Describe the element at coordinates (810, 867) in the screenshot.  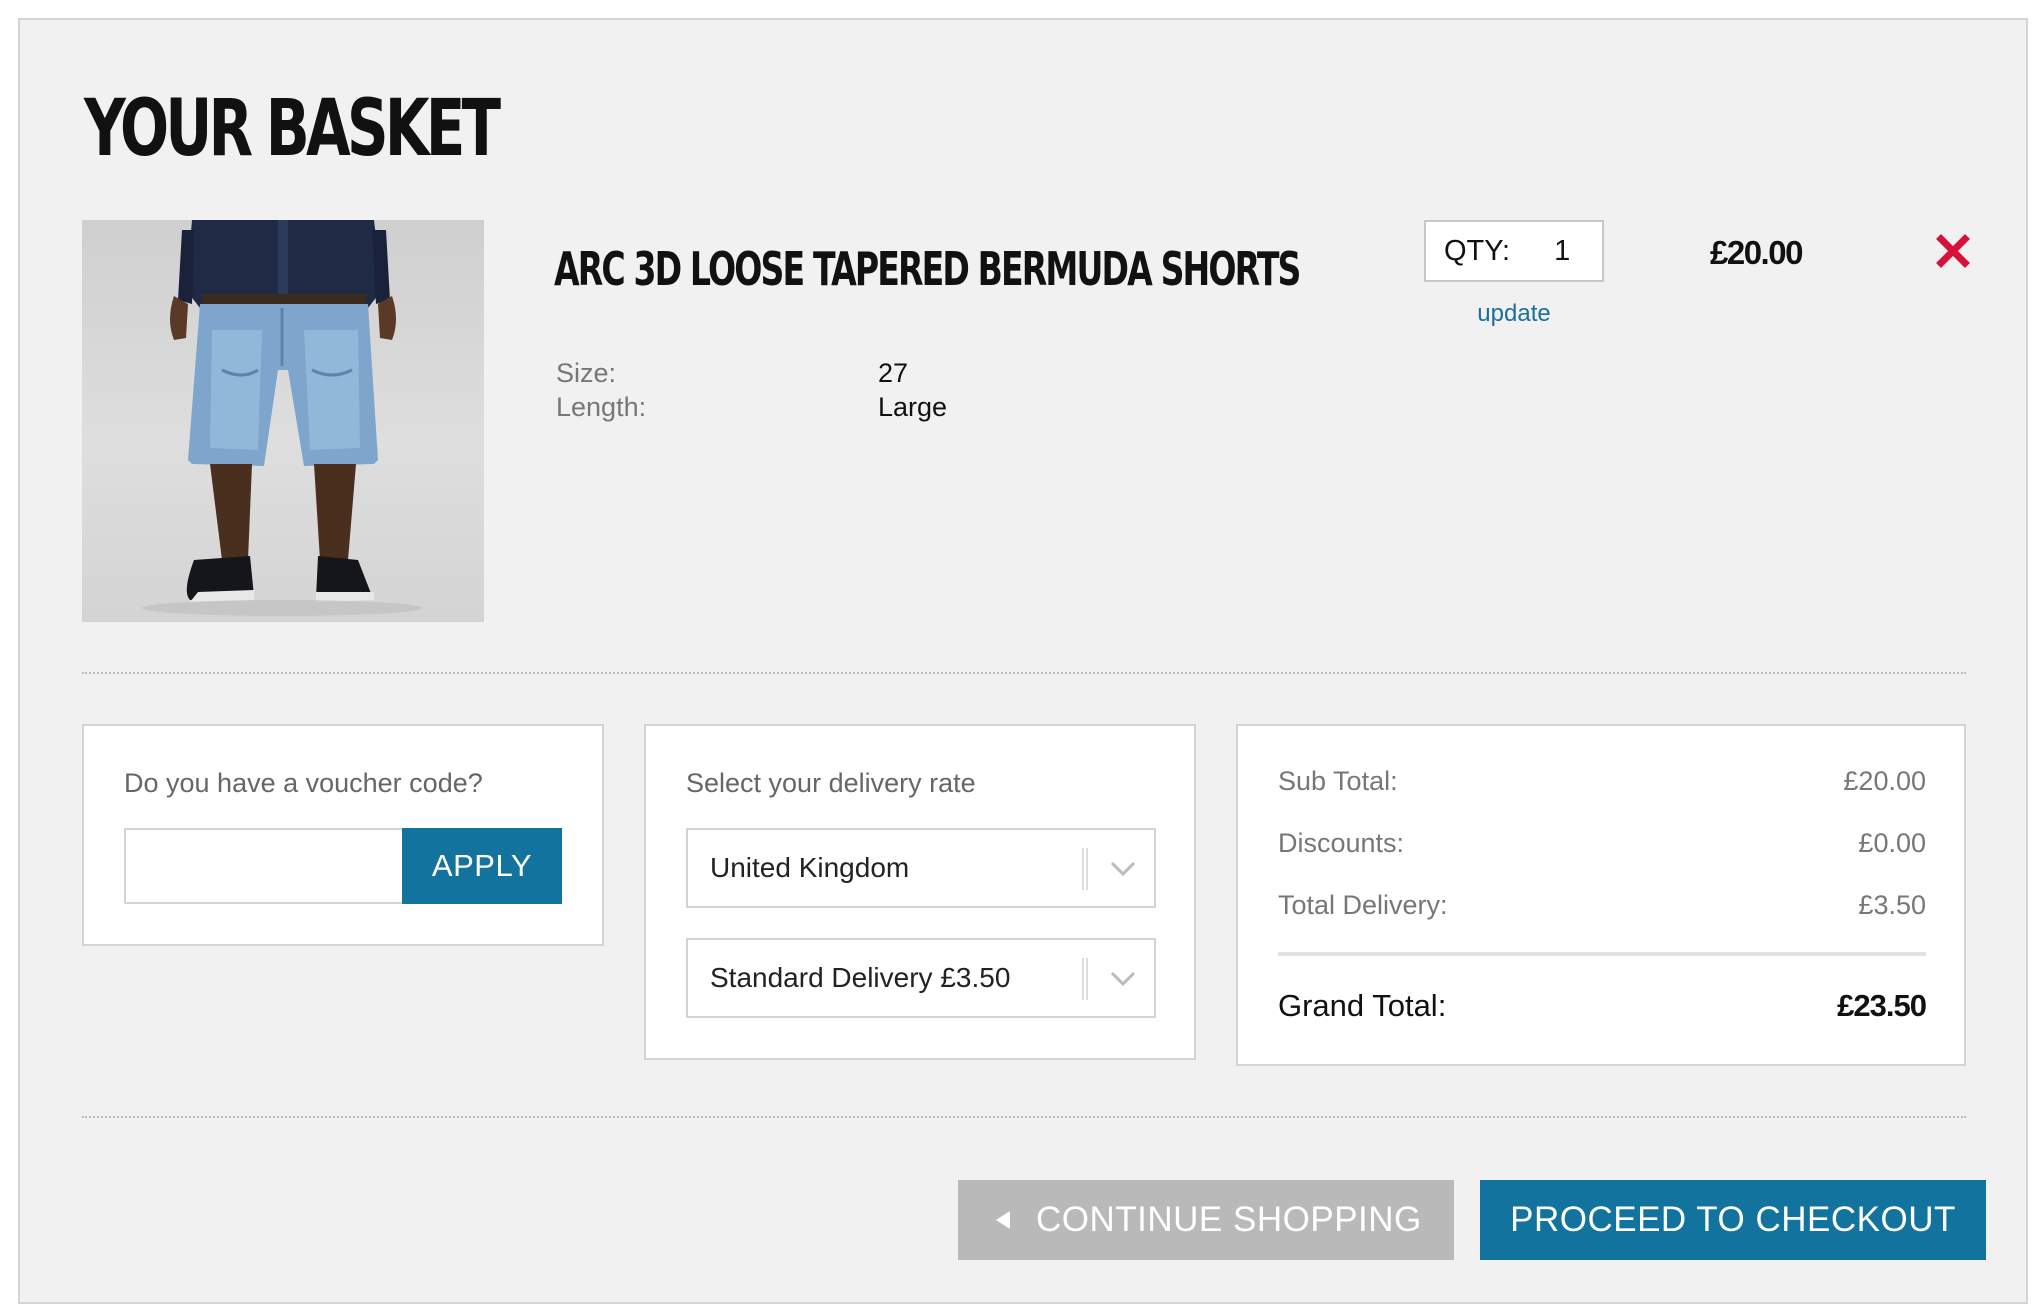
I see `country-select-value: United Kingdom` at that location.